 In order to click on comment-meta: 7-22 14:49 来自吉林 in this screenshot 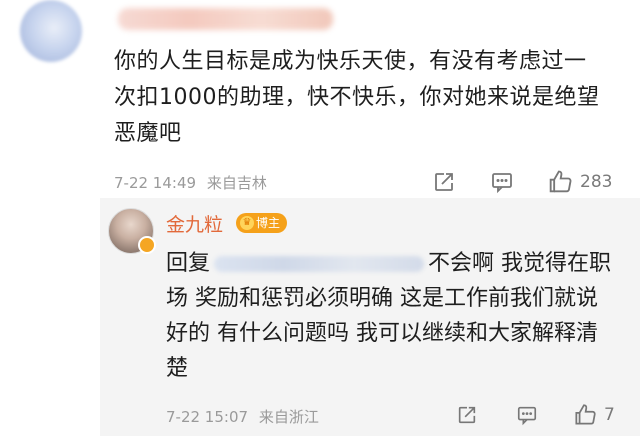, I will do `click(190, 182)`.